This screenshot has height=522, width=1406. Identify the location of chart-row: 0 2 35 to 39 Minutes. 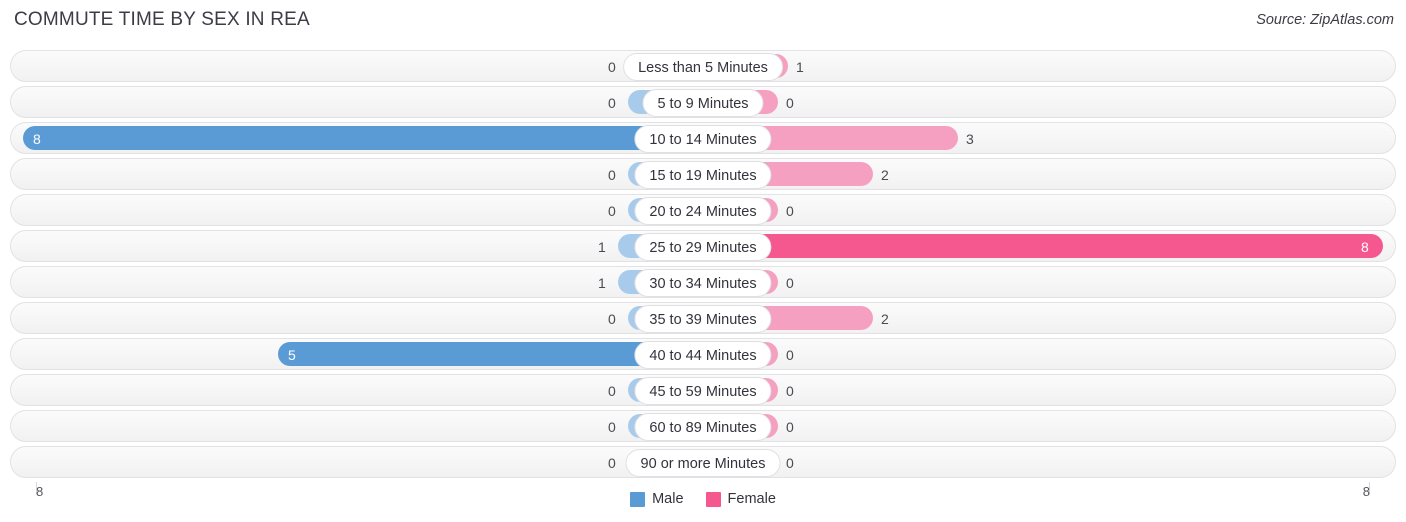
(703, 318).